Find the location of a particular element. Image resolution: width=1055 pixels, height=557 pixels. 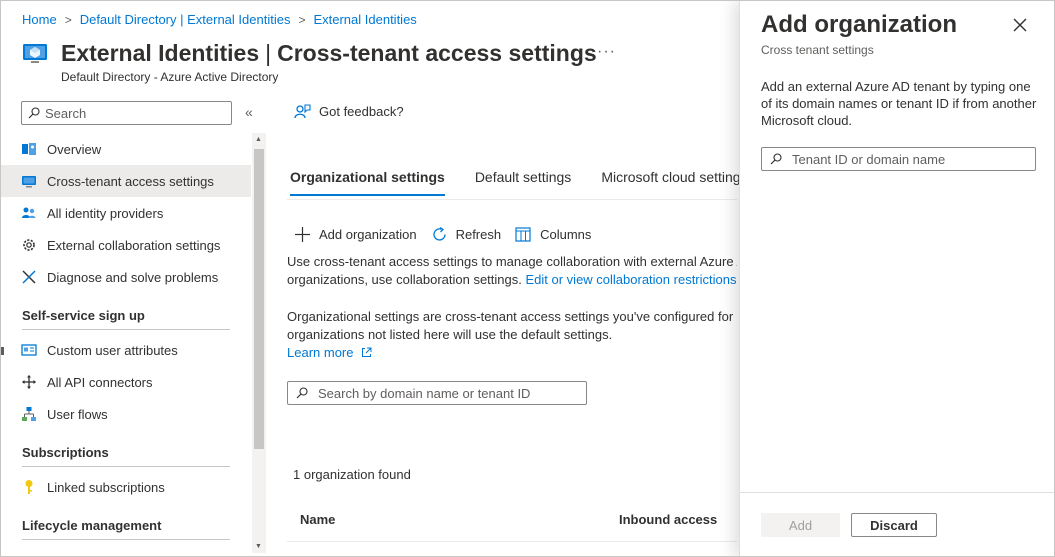

feedback-button: Got feedback? is located at coordinates (349, 111).